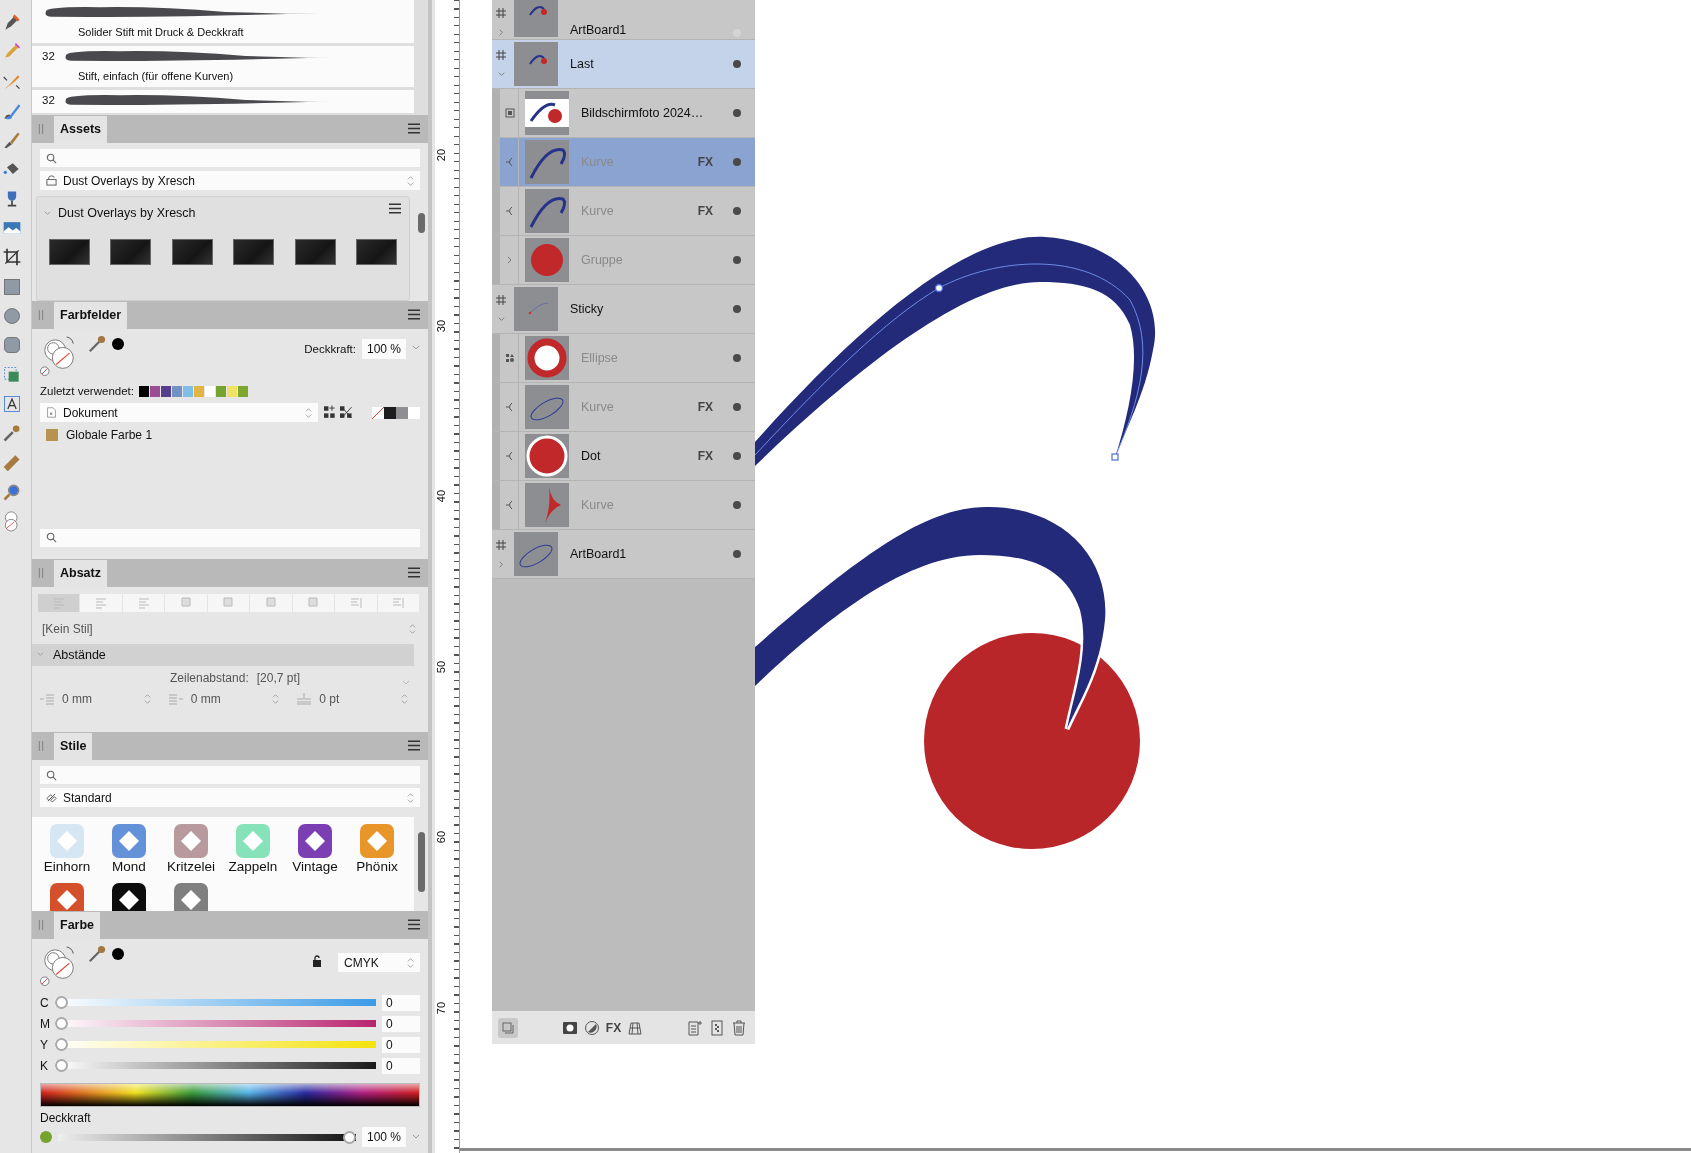 The width and height of the screenshot is (1691, 1153). What do you see at coordinates (80, 130) in the screenshot?
I see `panel-tab: Assets` at bounding box center [80, 130].